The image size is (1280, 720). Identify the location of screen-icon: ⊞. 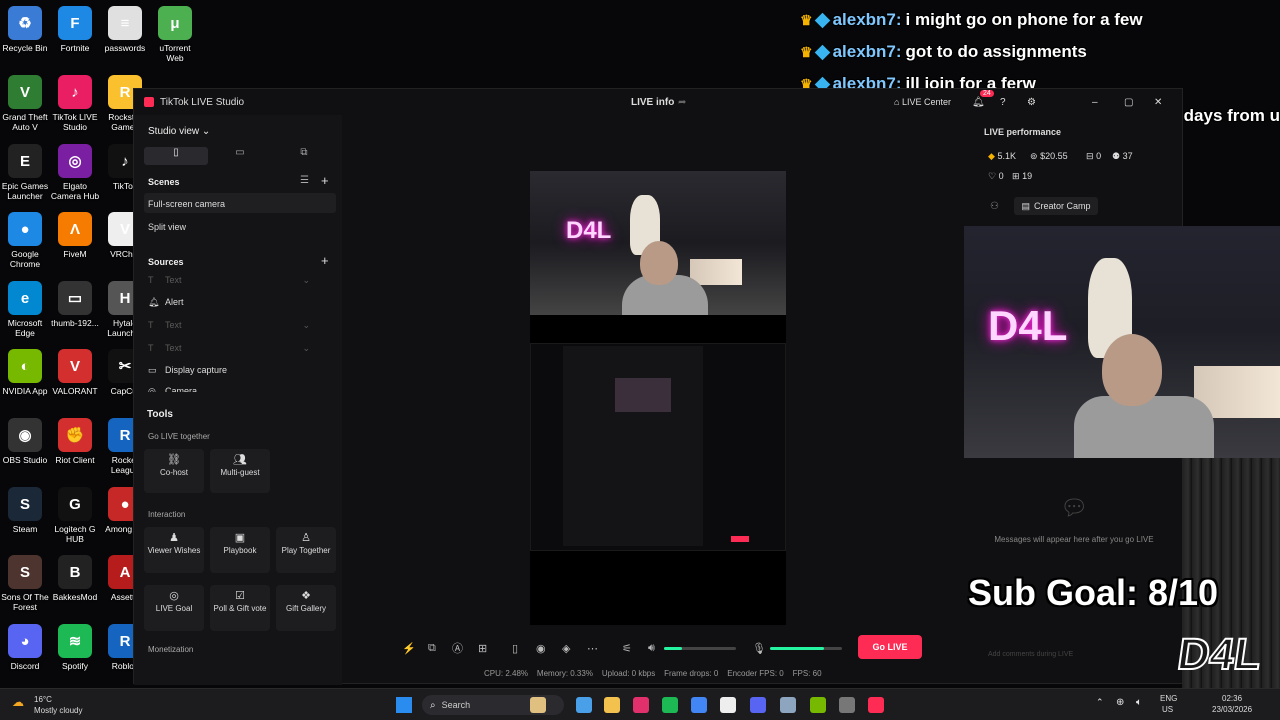
(482, 648).